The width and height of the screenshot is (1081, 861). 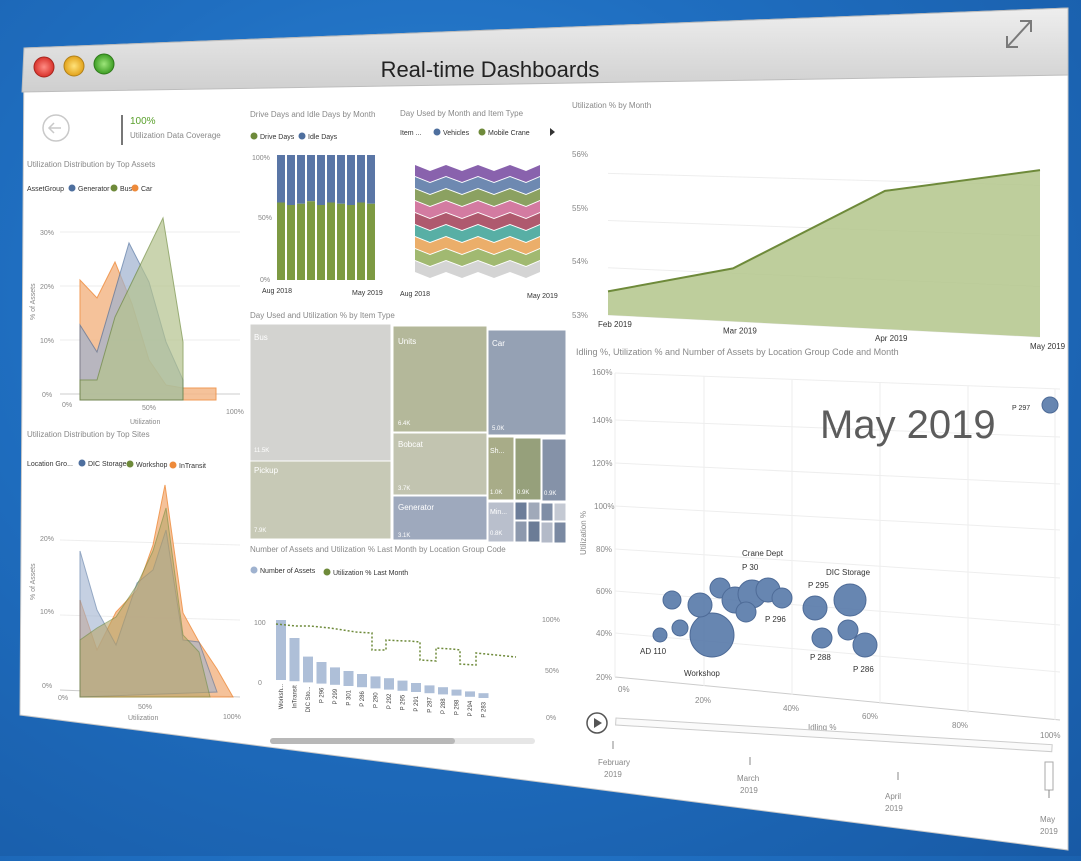 I want to click on y-tick-left: 100, so click(x=260, y=623).